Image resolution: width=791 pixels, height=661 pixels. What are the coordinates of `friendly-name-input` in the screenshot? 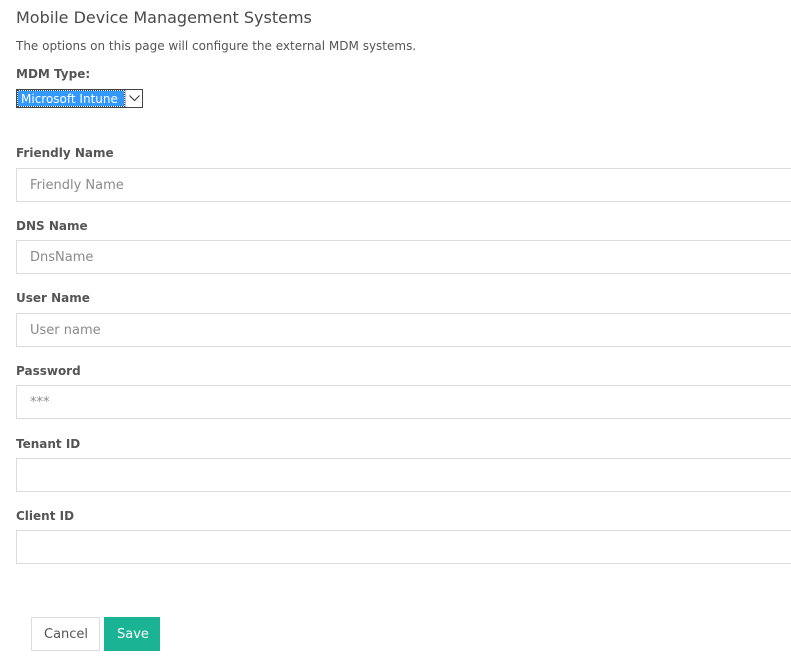 It's located at (403, 185).